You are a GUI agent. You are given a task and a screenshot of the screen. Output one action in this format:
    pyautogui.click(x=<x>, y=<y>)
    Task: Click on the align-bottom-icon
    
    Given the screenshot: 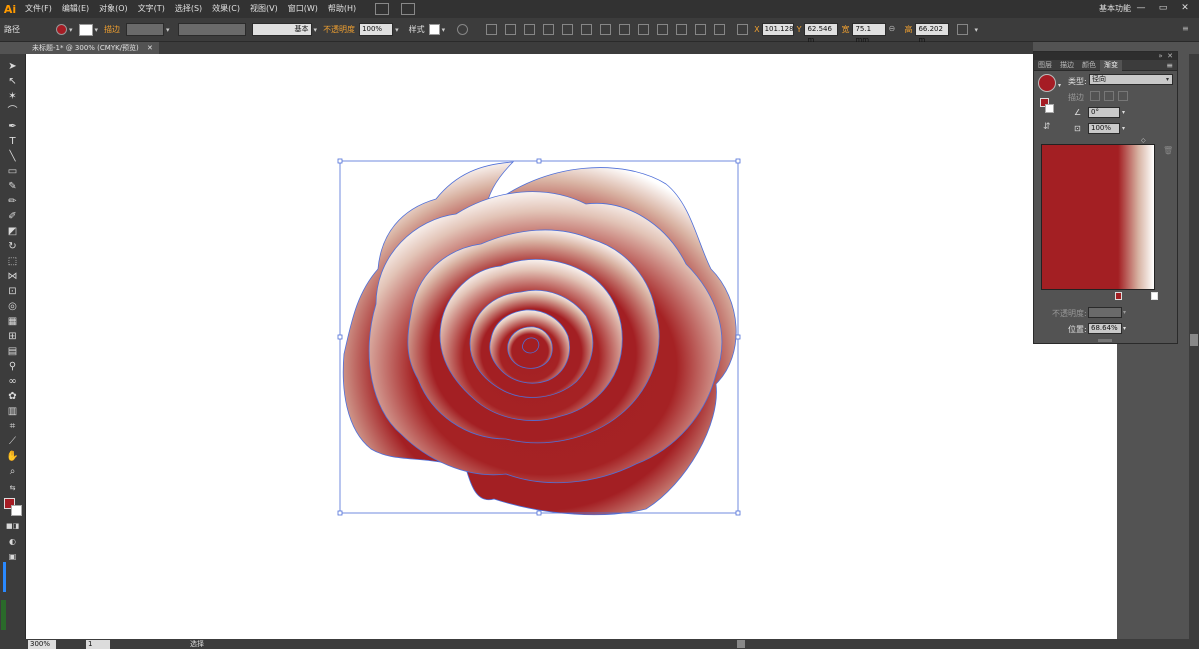 What is the action you would take?
    pyautogui.click(x=606, y=29)
    